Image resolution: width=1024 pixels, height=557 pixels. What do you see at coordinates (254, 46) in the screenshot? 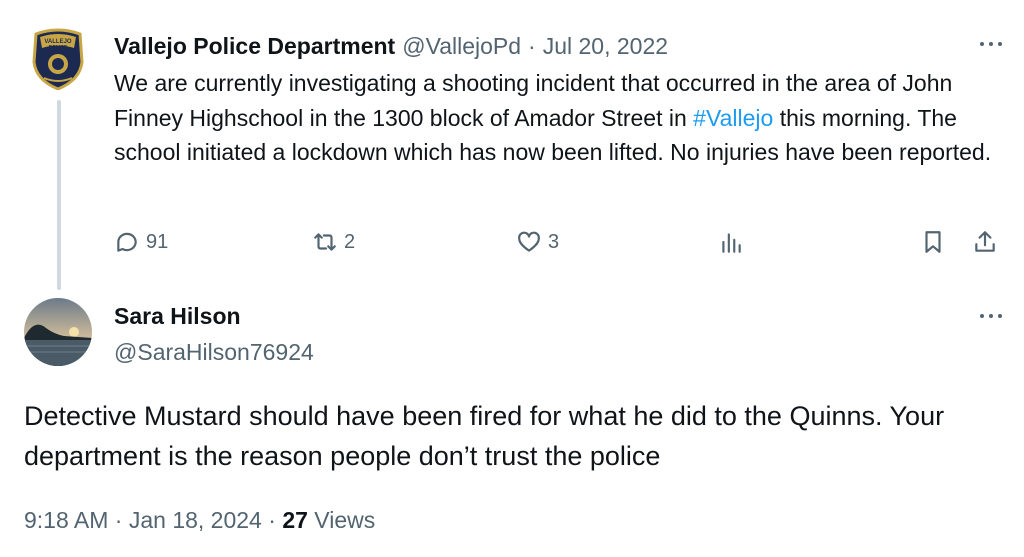
I see `parent-author-name: Vallejo Police Department` at bounding box center [254, 46].